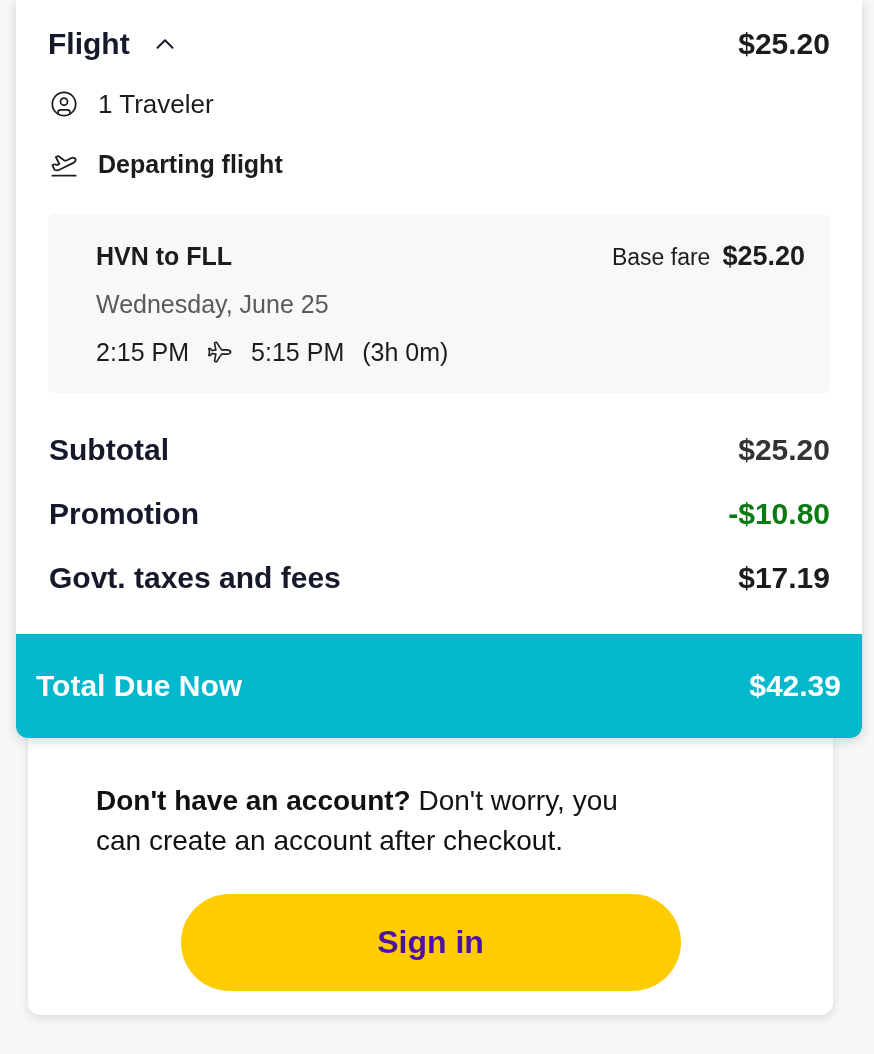  Describe the element at coordinates (89, 44) in the screenshot. I see `section-title: Flight` at that location.